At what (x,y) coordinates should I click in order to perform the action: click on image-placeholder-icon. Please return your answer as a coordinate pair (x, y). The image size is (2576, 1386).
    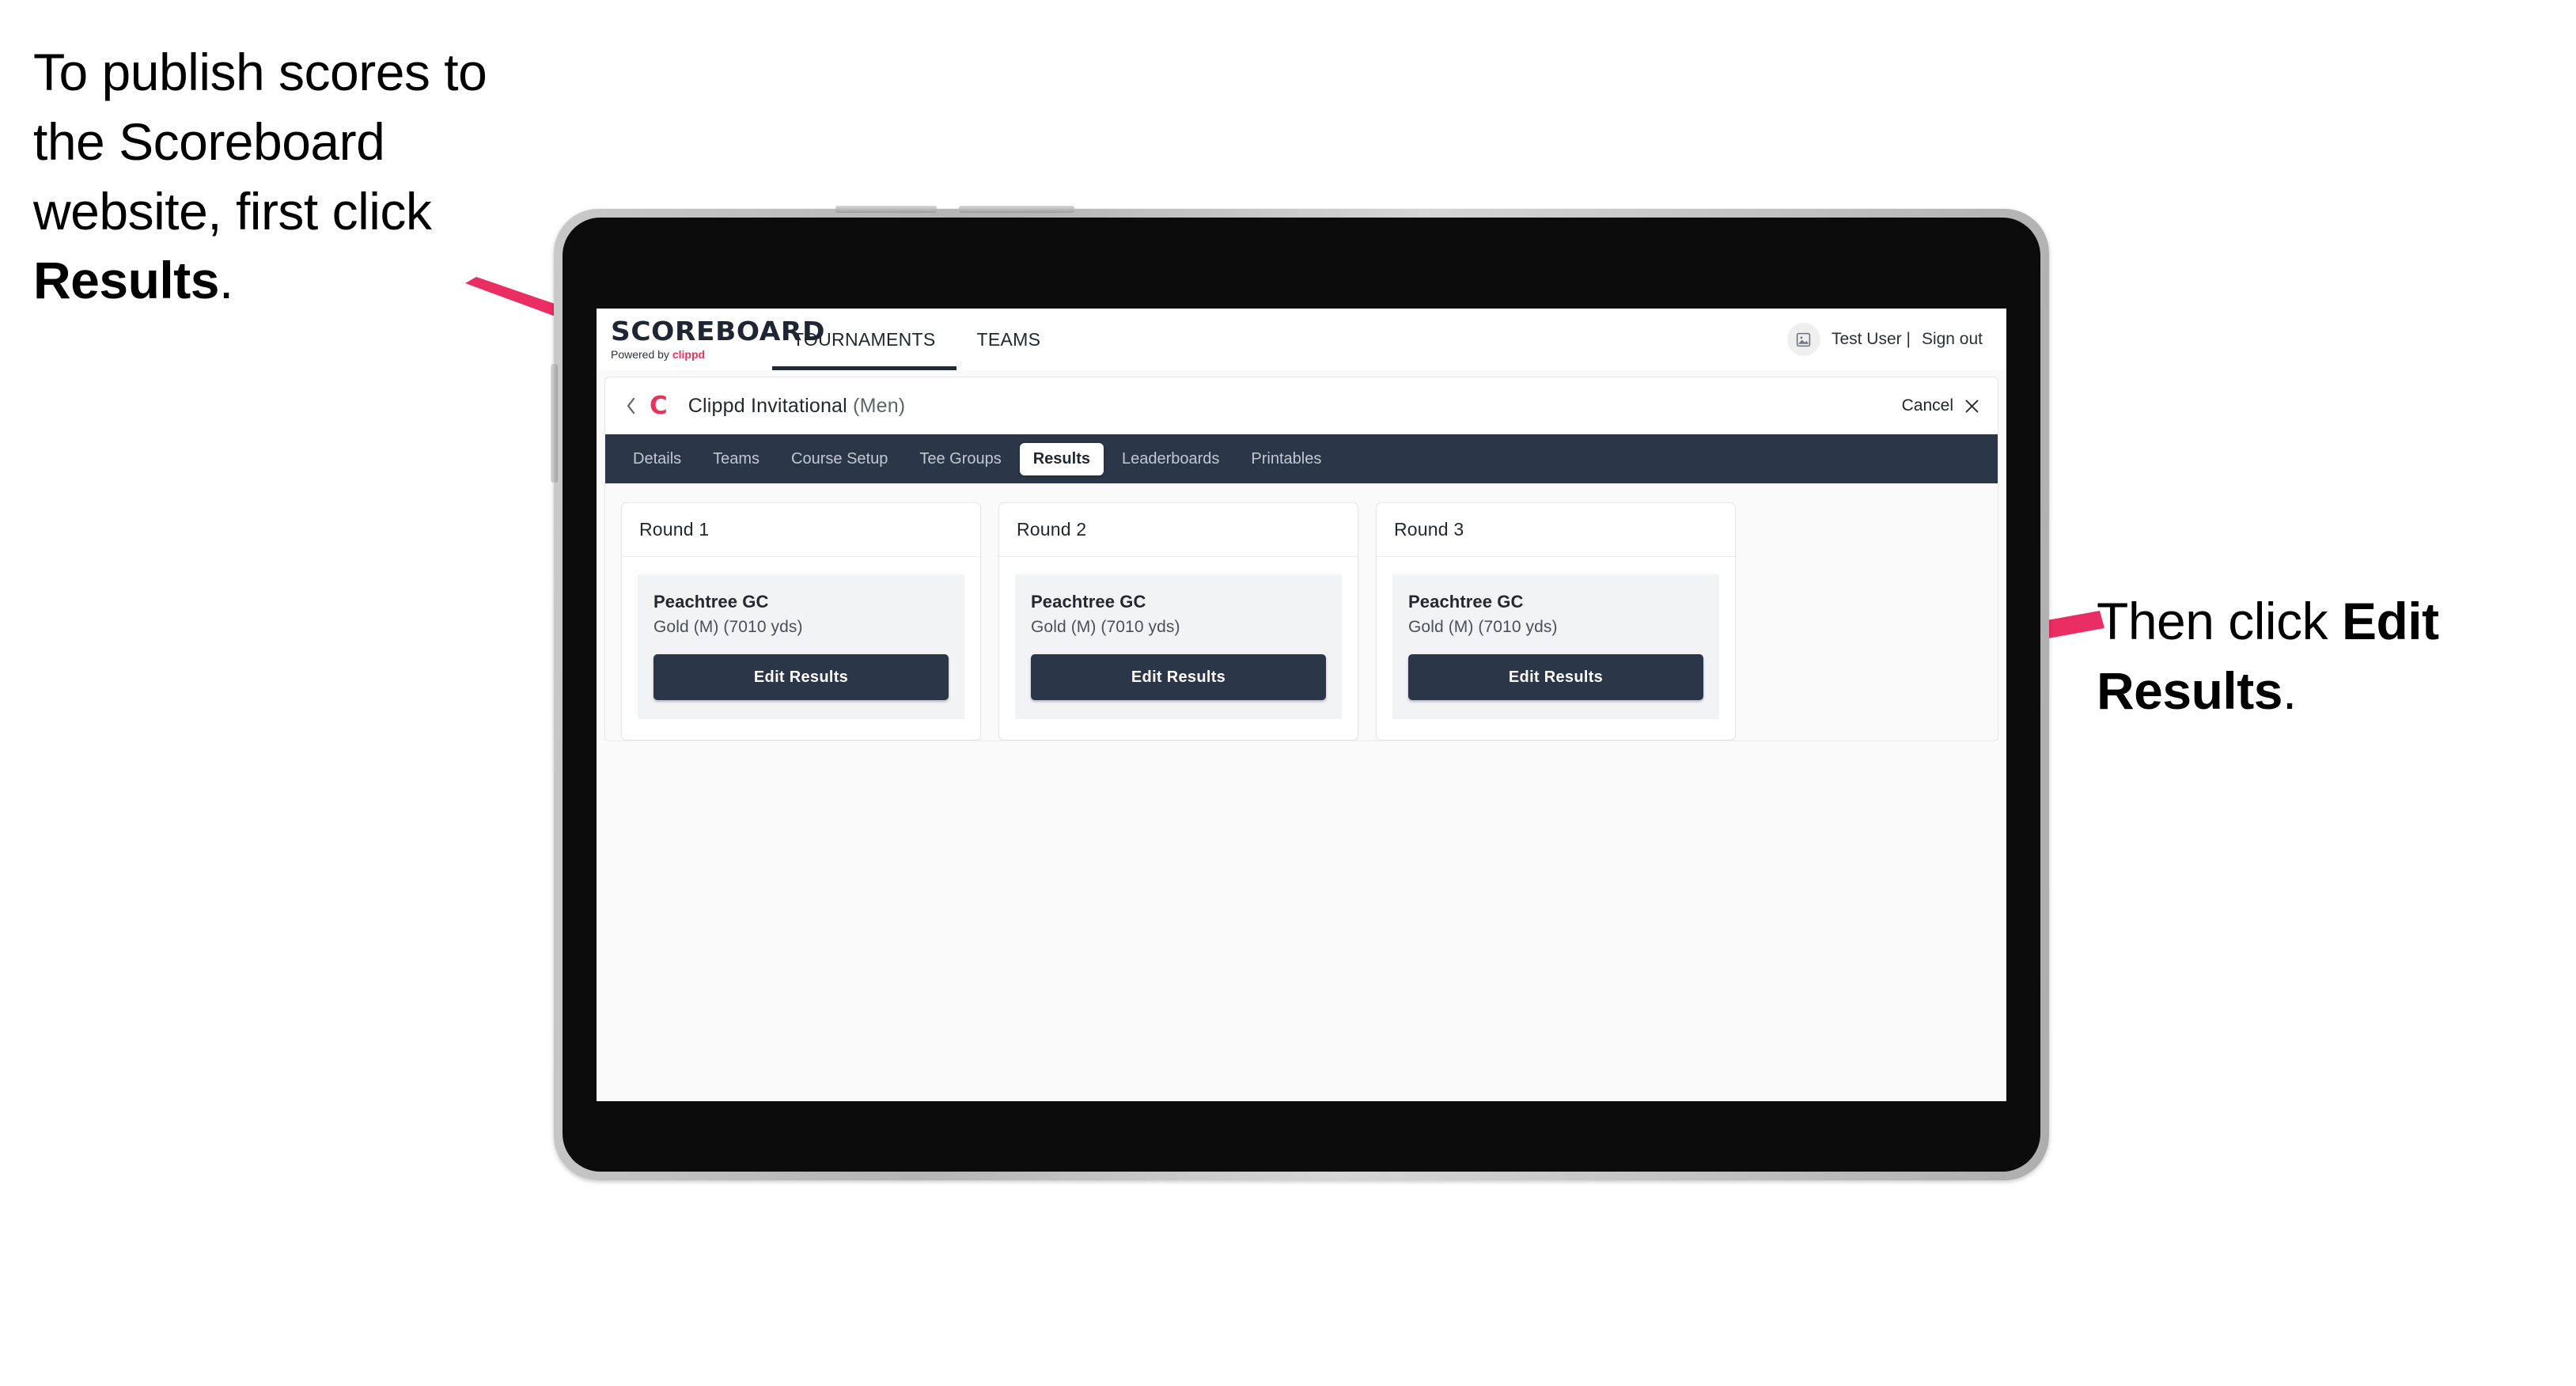
    Looking at the image, I should click on (1804, 339).